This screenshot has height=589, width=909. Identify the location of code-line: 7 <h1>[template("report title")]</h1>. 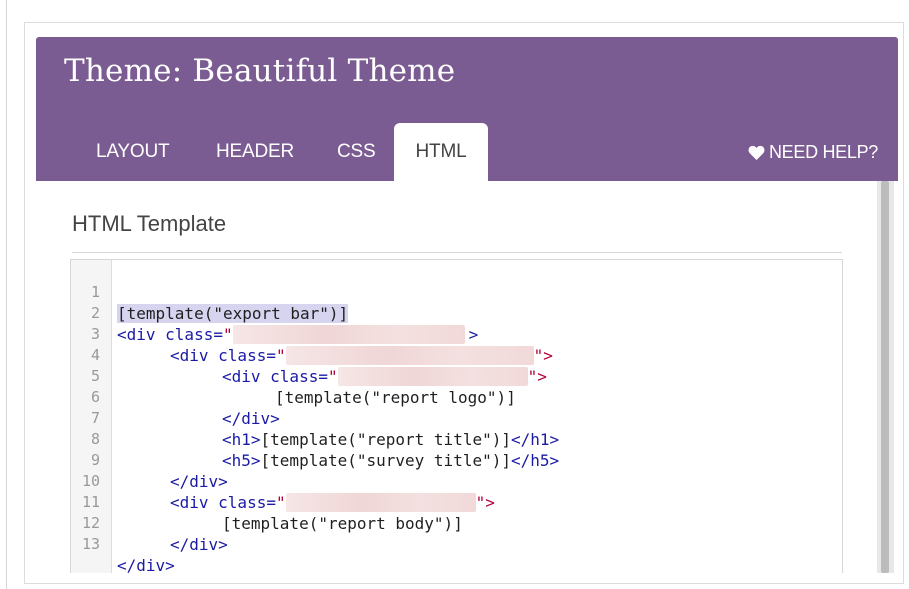
(315, 418).